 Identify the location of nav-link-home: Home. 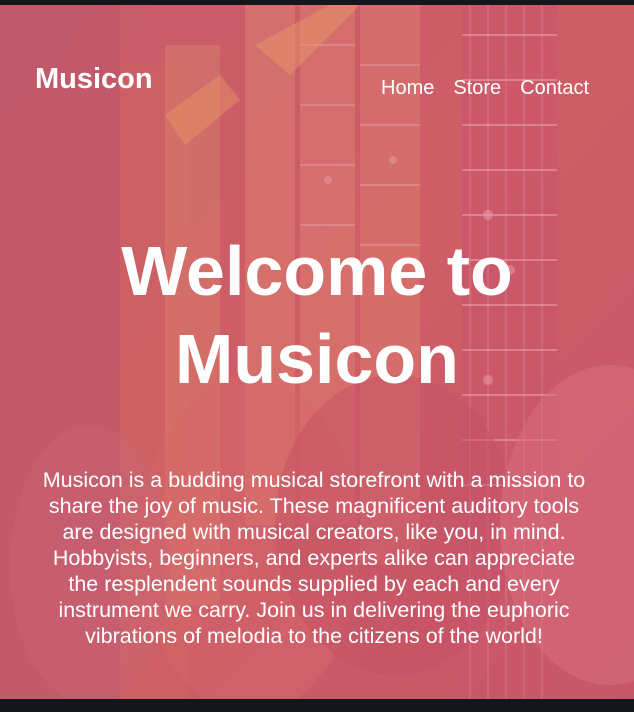
(407, 88).